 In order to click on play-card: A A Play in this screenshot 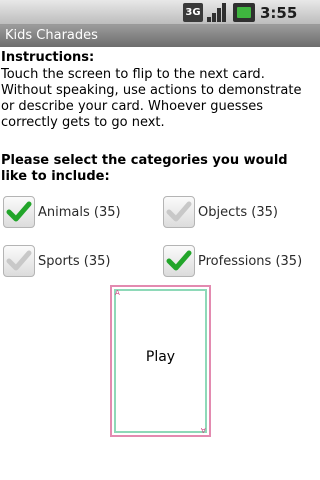, I will do `click(160, 361)`.